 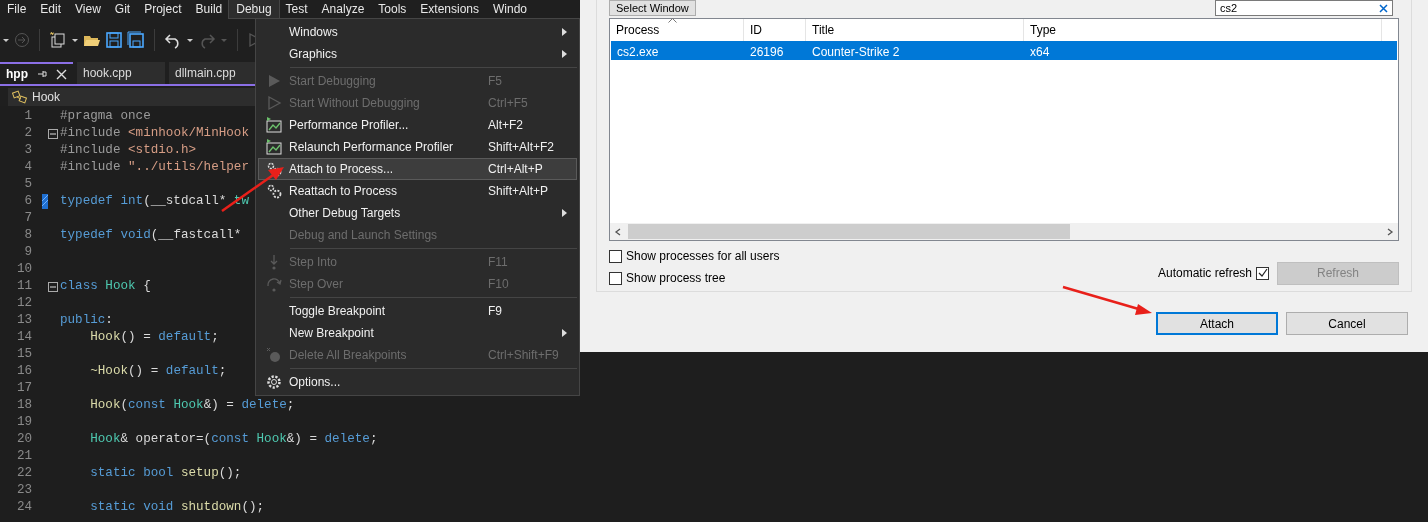 What do you see at coordinates (128, 150) in the screenshot?
I see `code-line: #include <stdio.h>` at bounding box center [128, 150].